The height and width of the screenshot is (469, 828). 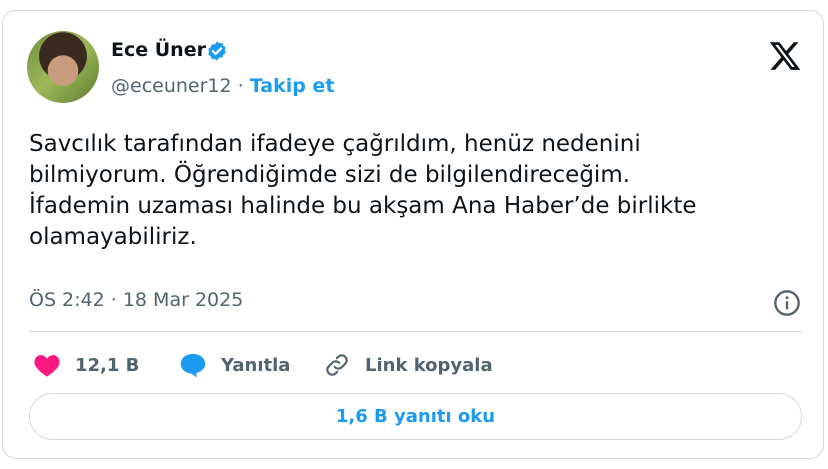 What do you see at coordinates (107, 365) in the screenshot?
I see `like-count: 12,1 B` at bounding box center [107, 365].